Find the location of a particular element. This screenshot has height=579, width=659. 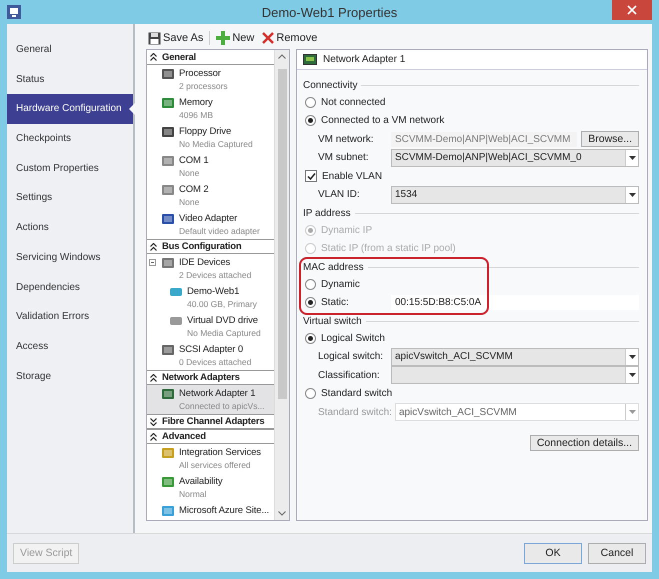

hardware-item: Processor 2 processors is located at coordinates (210, 79).